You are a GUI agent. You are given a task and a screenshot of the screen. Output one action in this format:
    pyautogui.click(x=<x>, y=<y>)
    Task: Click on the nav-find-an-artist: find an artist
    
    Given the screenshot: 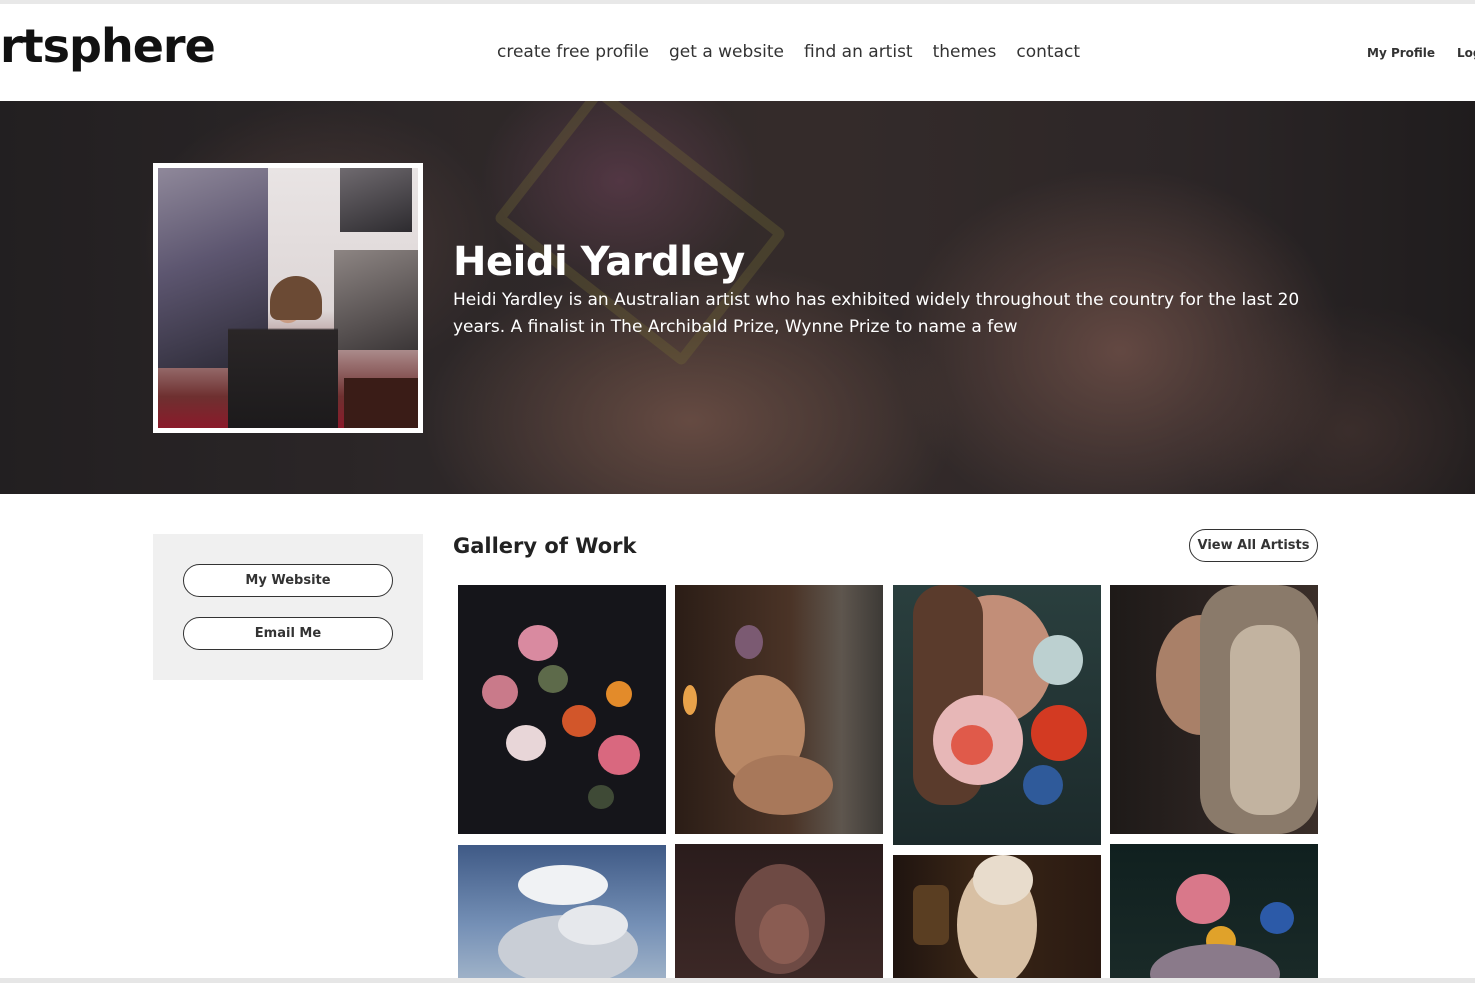 What is the action you would take?
    pyautogui.click(x=858, y=52)
    